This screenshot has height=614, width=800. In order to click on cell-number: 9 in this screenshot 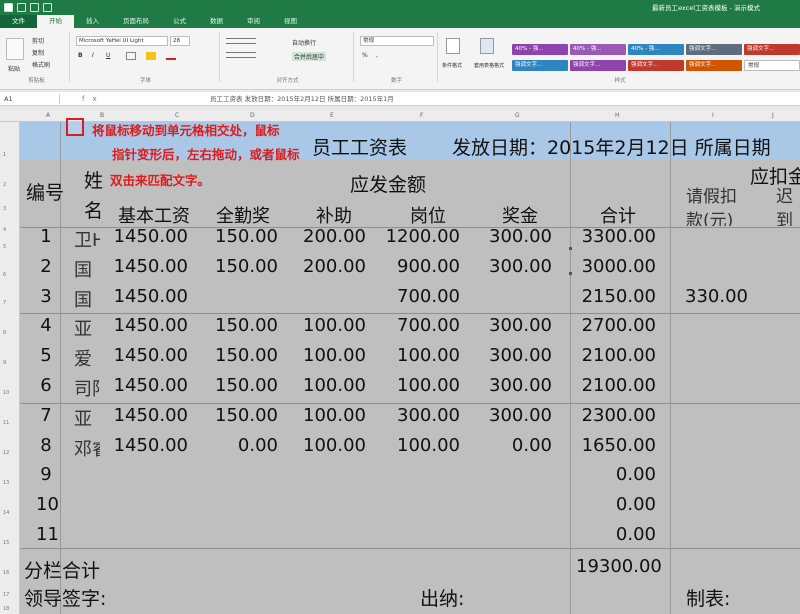, I will do `click(46, 474)`.